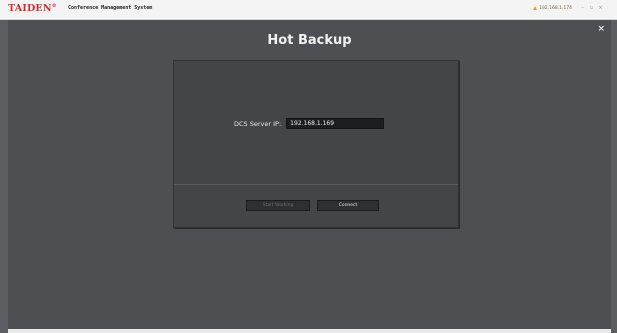  I want to click on window-controls: – ▫ ×, so click(591, 8).